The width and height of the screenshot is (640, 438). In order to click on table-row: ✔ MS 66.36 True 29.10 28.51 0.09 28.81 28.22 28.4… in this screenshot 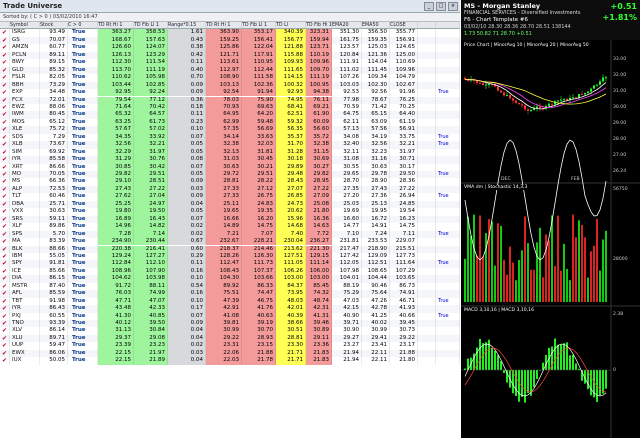, I will do `click(230, 182)`.